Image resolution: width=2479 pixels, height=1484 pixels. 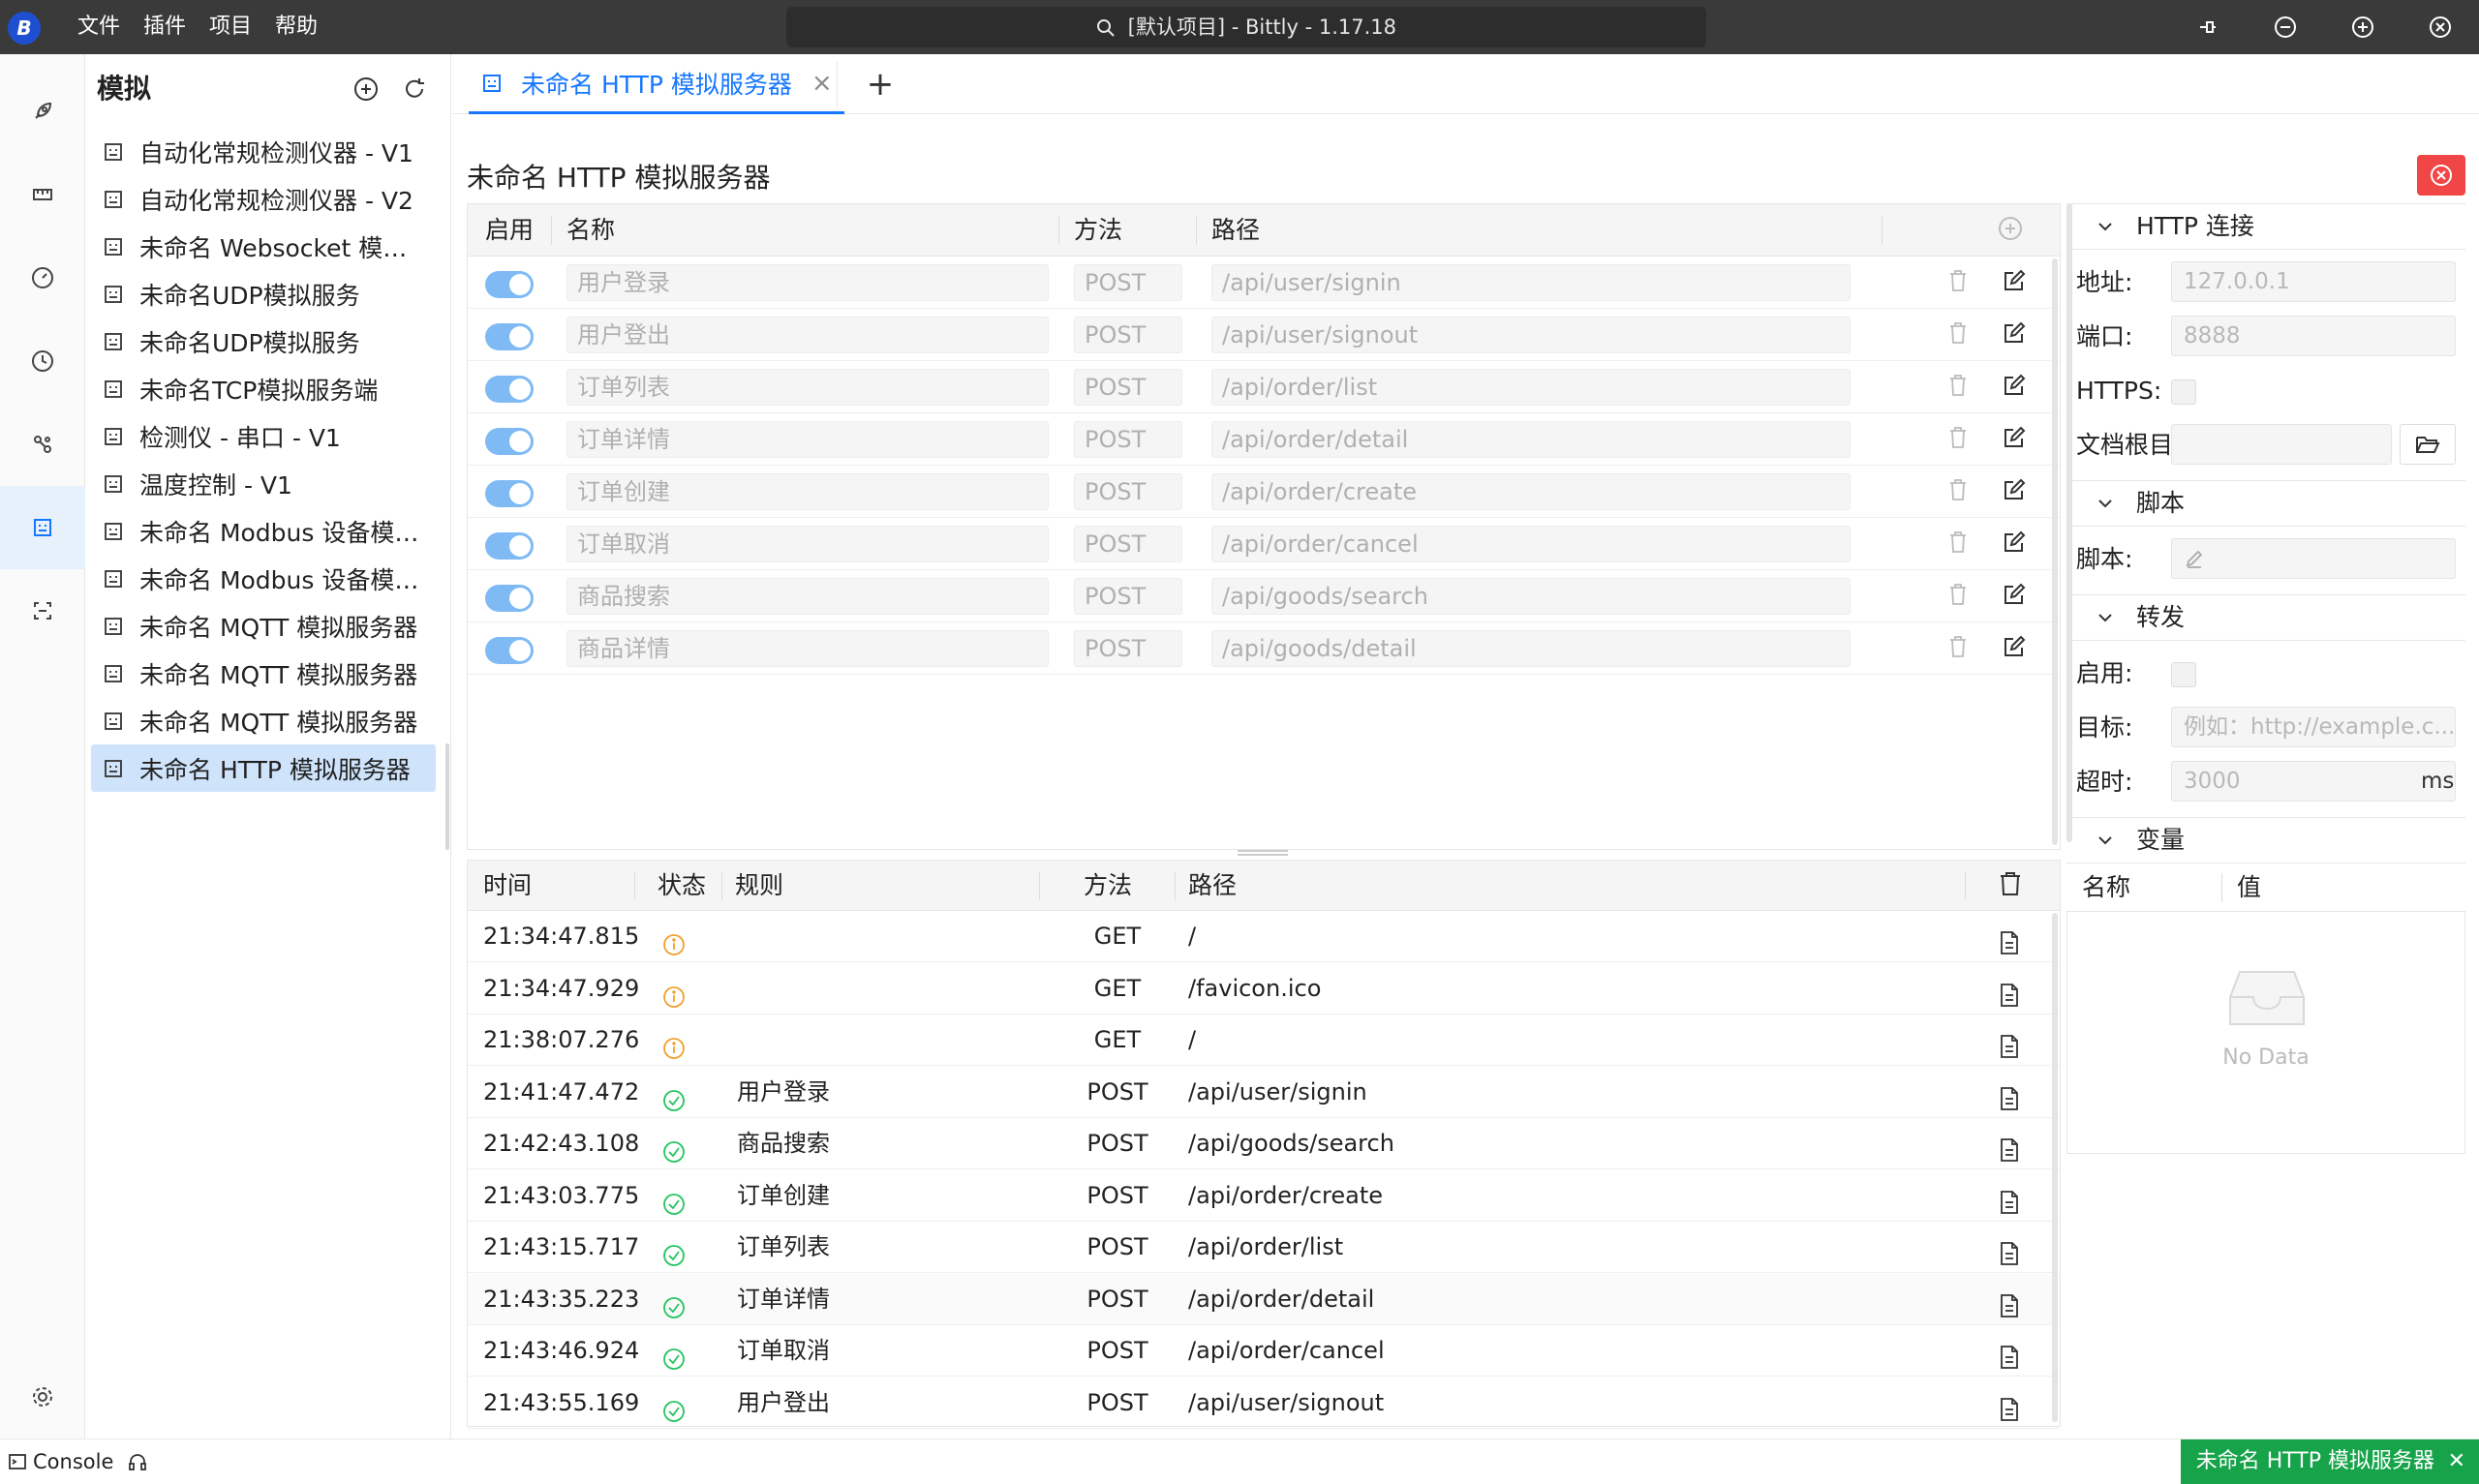 What do you see at coordinates (808, 544) in the screenshot?
I see `rule-name-input: 订单取消` at bounding box center [808, 544].